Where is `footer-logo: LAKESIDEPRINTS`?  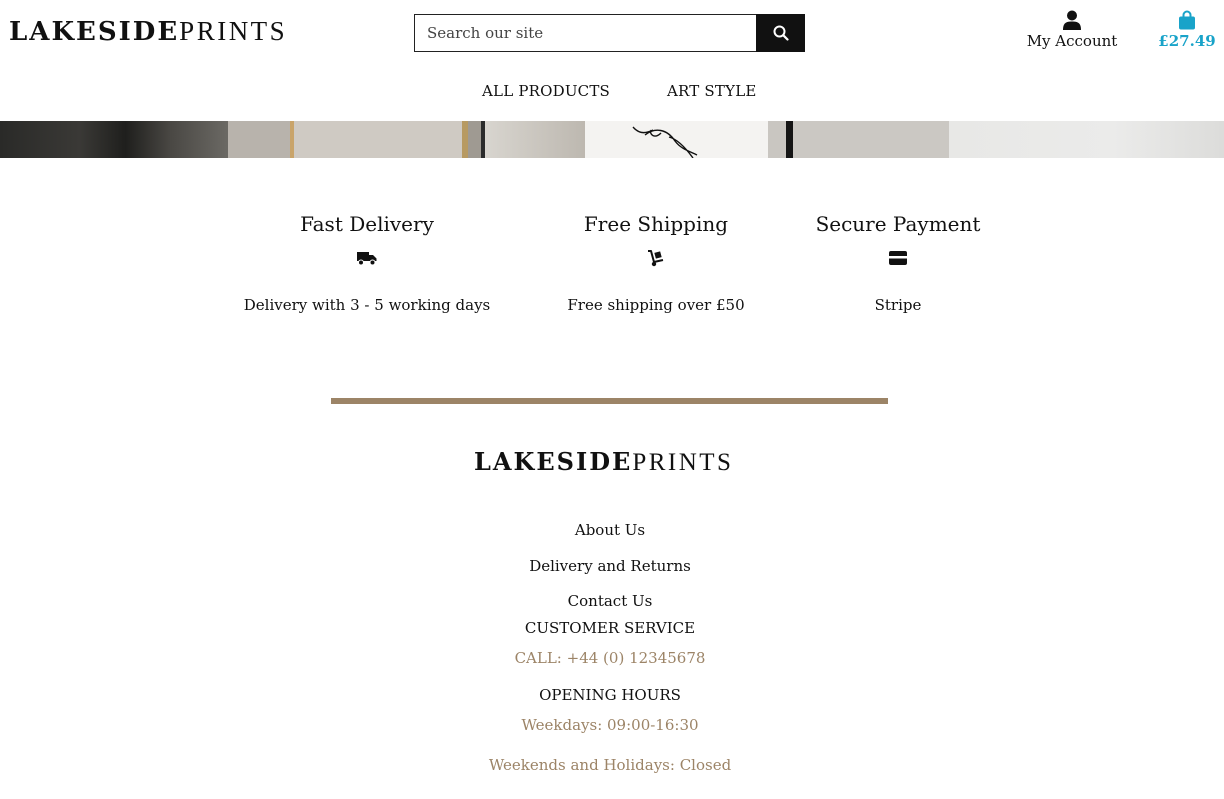
footer-logo: LAKESIDEPRINTS is located at coordinates (604, 461).